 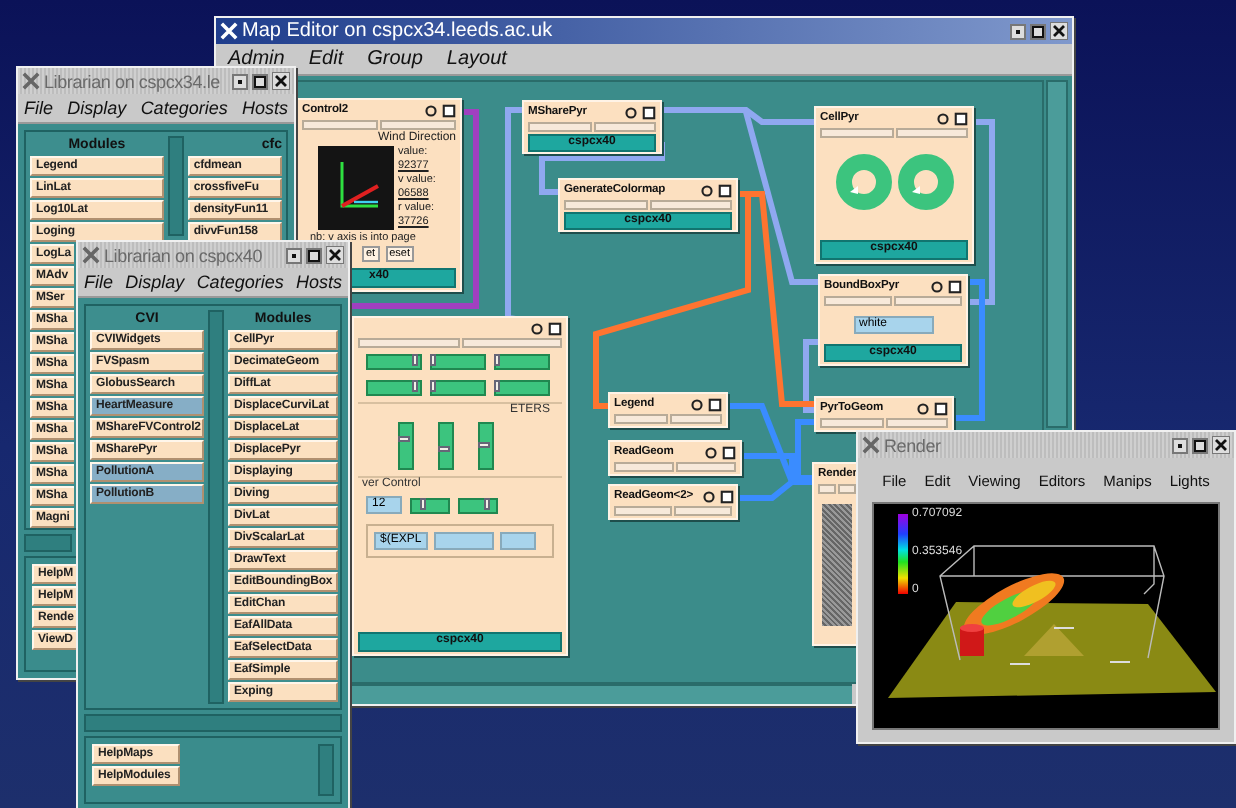 What do you see at coordinates (837, 565) in the screenshot?
I see `preview-drawing` at bounding box center [837, 565].